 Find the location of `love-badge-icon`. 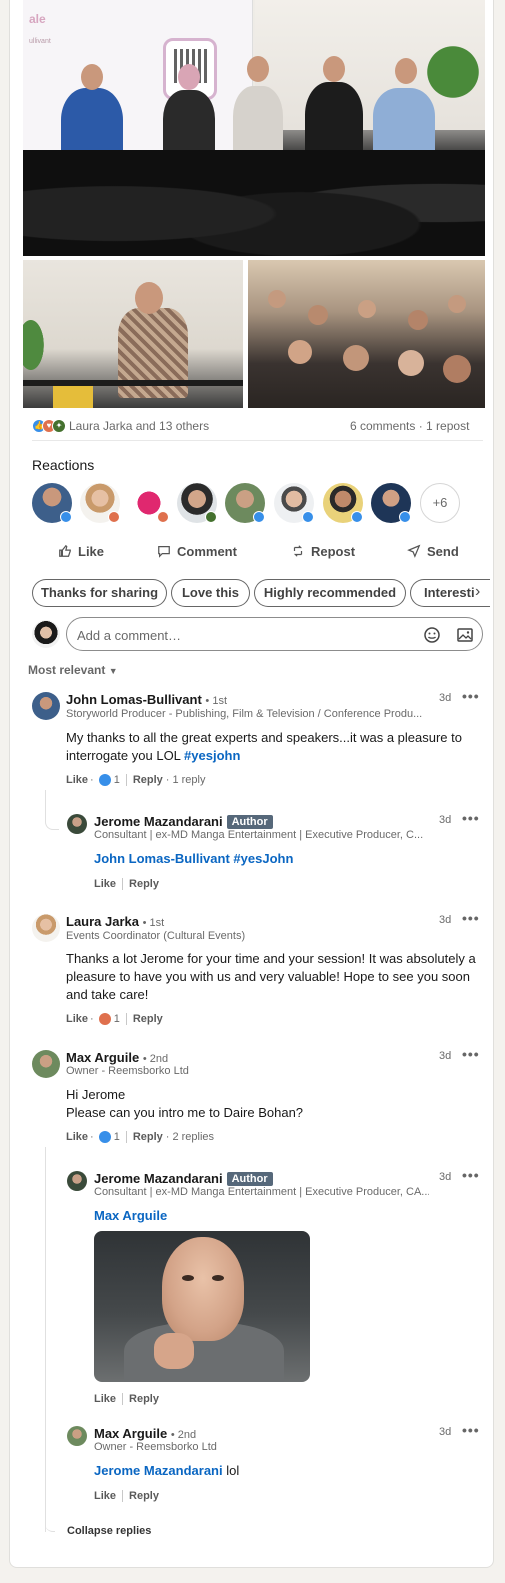

love-badge-icon is located at coordinates (163, 517).